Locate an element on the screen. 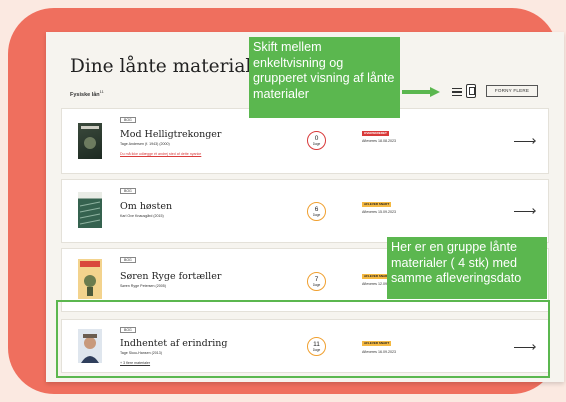  book-title: Om høsten is located at coordinates (146, 206).